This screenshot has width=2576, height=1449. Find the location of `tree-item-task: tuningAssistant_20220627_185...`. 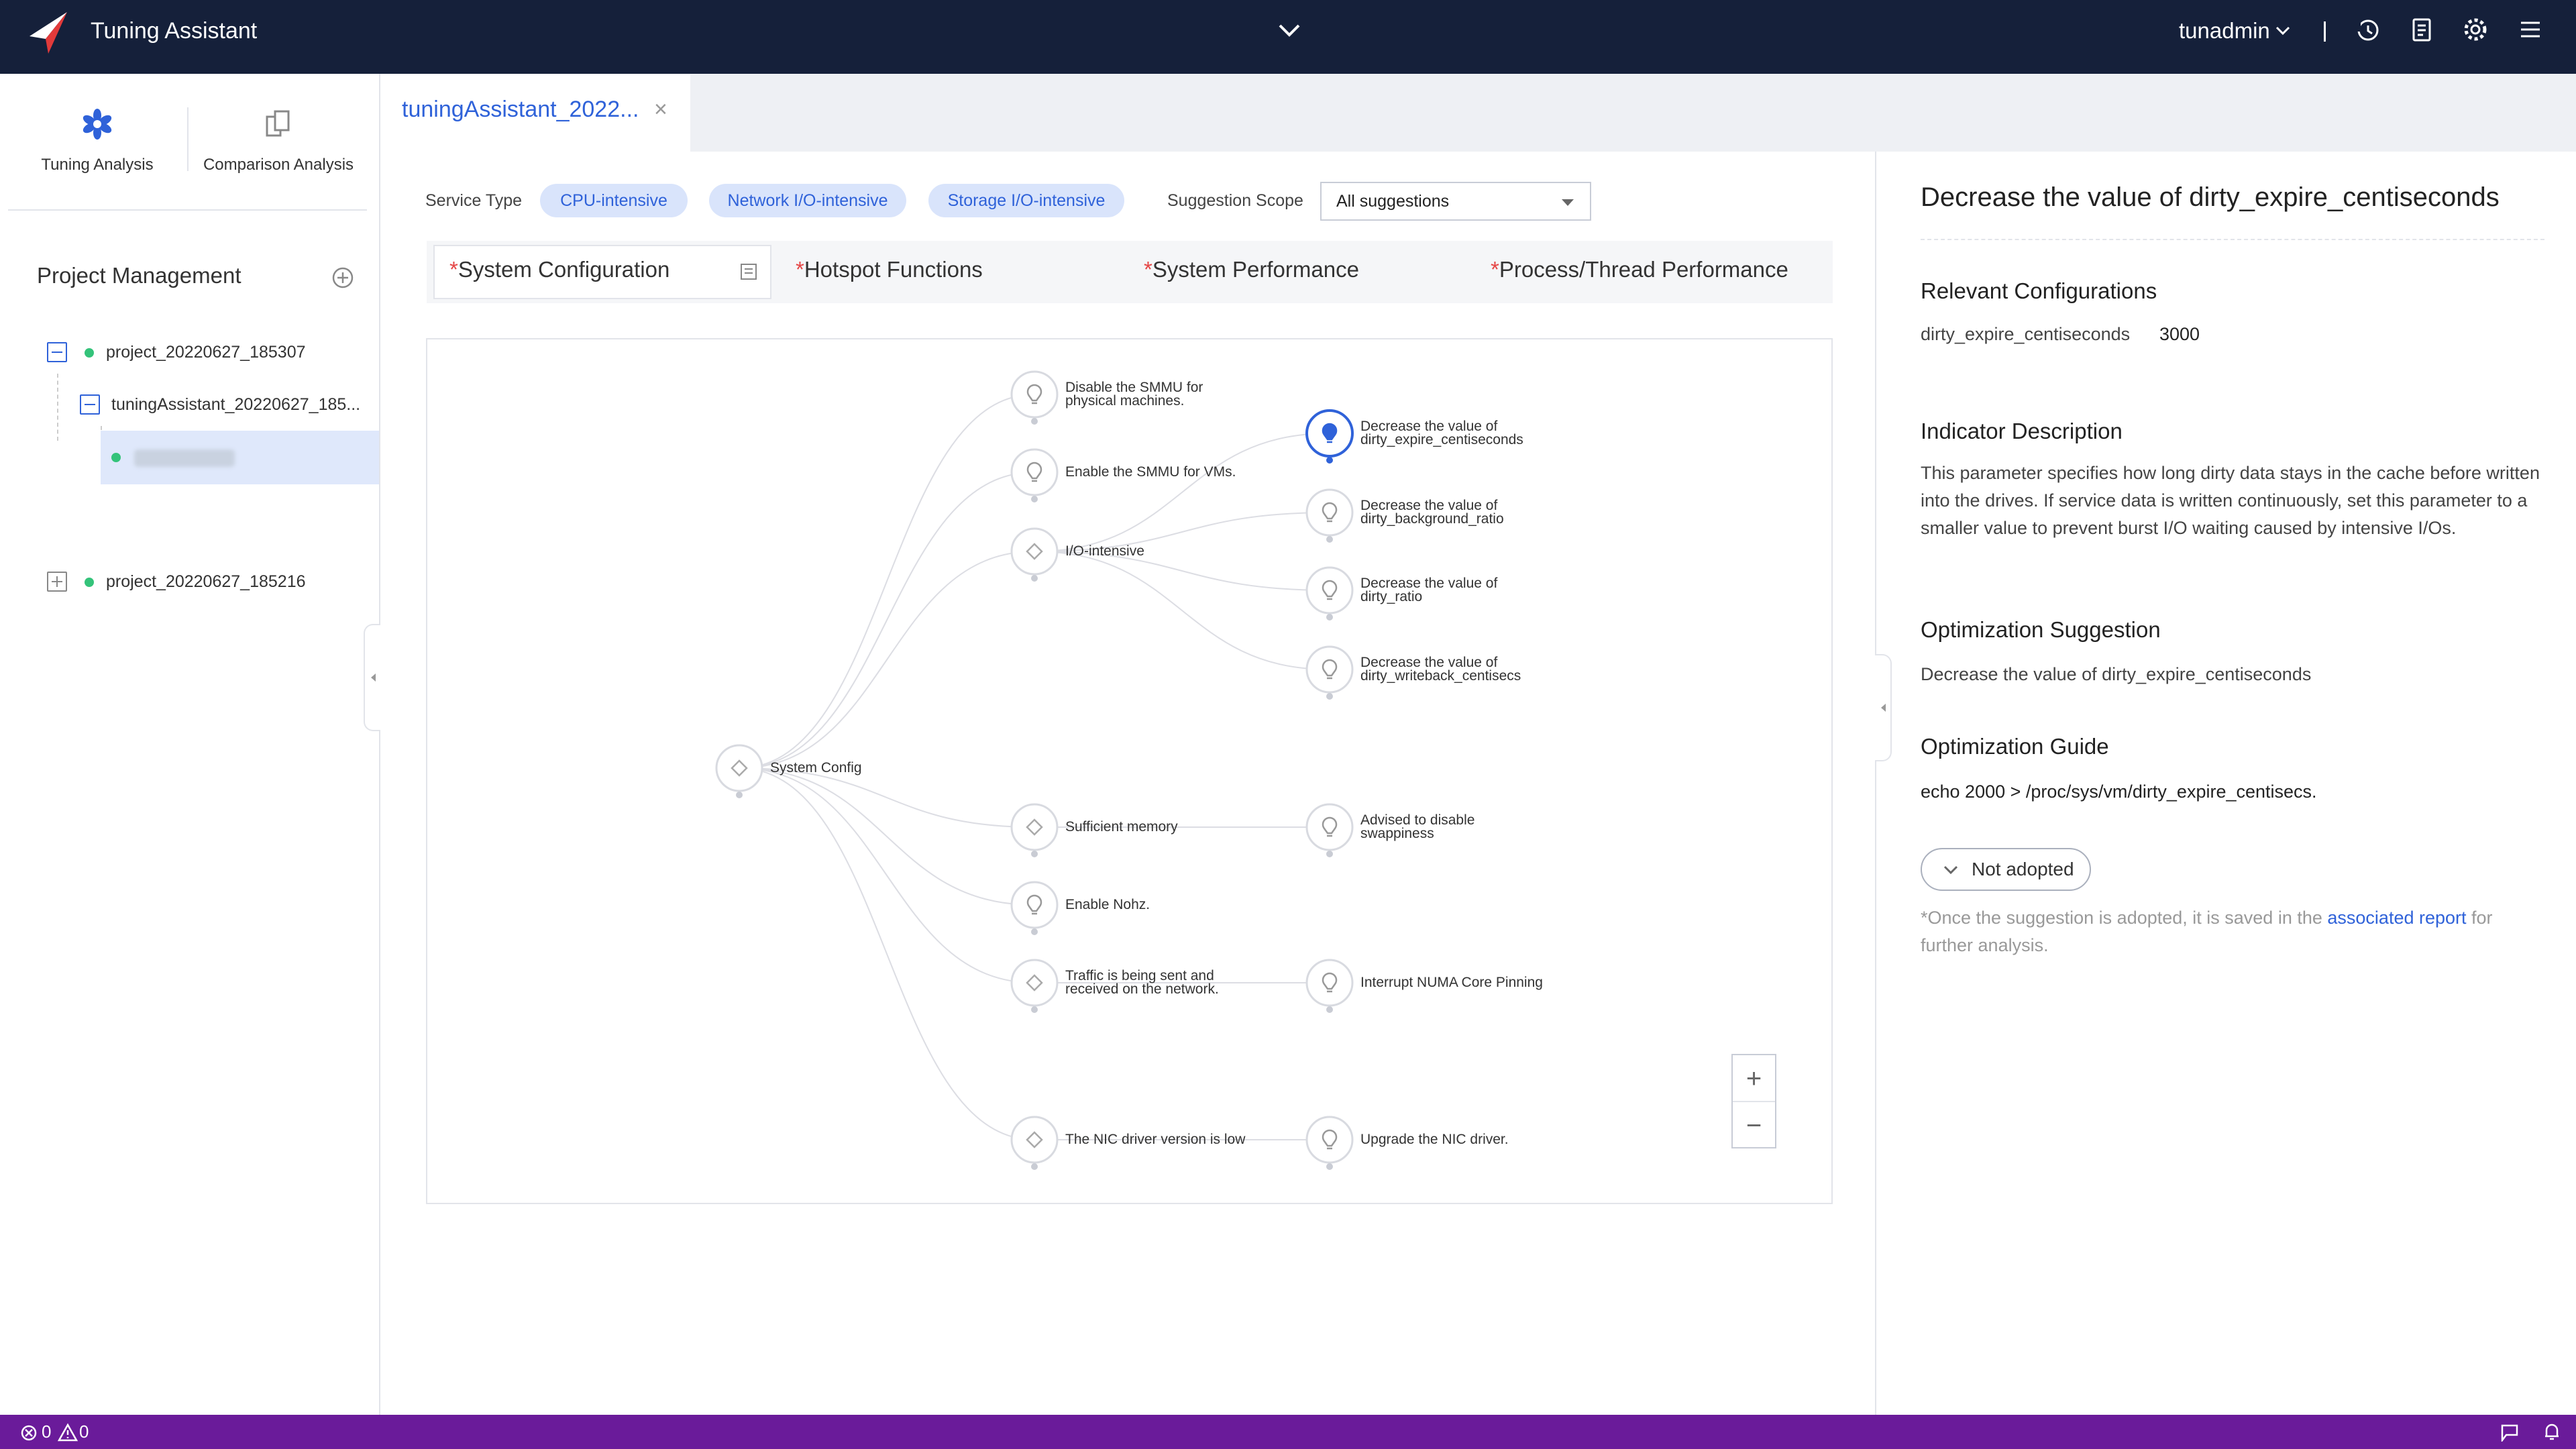

tree-item-task: tuningAssistant_20220627_185... is located at coordinates (227, 407).